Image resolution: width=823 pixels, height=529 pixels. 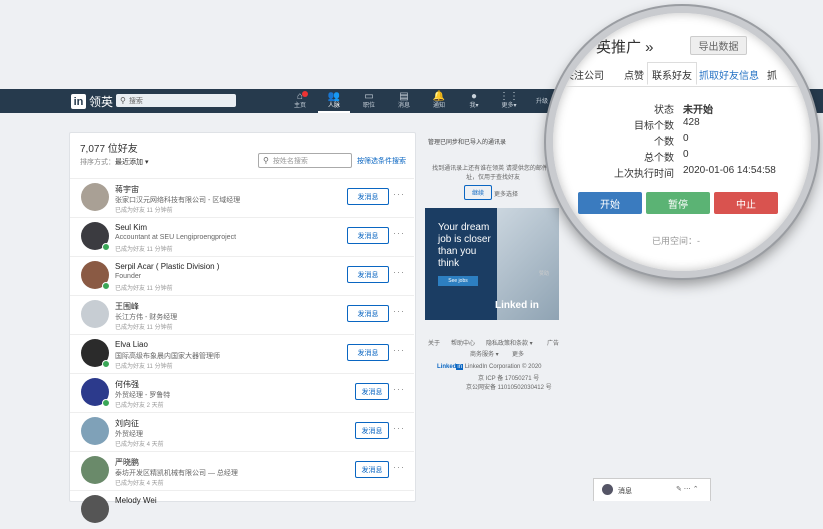 I want to click on sort-label: 排序方式：, so click(x=97, y=162).